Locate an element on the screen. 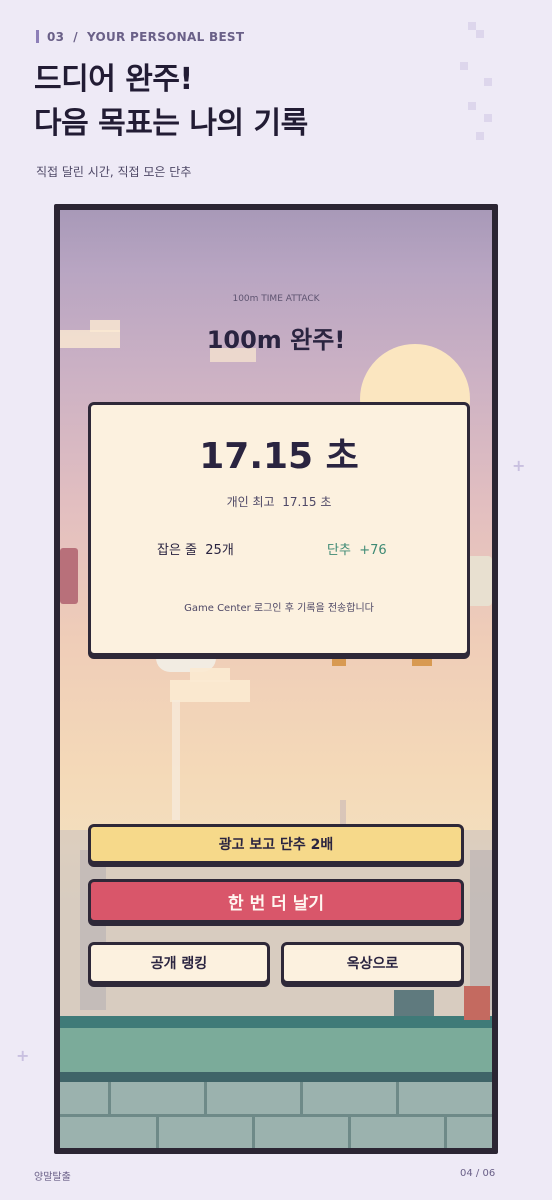 The height and width of the screenshot is (1200, 552). result-title: 100m 완주! is located at coordinates (276, 340).